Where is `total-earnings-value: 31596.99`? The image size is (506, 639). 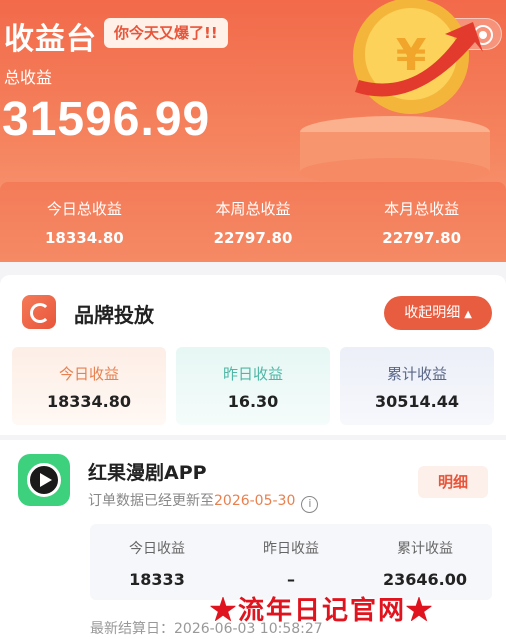 total-earnings-value: 31596.99 is located at coordinates (106, 119).